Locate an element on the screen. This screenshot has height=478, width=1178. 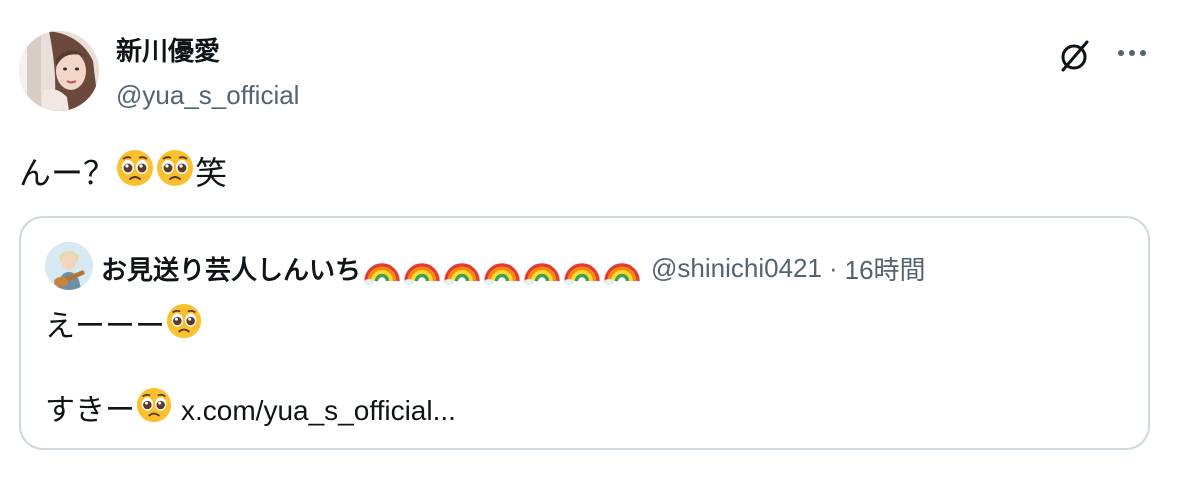
quote-header: お見送り芸人しんいち @shinichi0421 · 16時間 is located at coordinates (513, 268).